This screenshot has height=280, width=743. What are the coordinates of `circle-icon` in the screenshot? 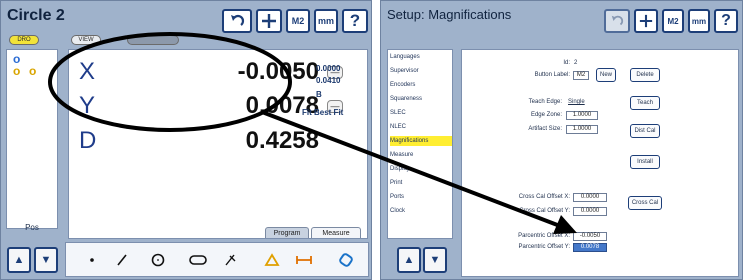 It's located at (158, 260).